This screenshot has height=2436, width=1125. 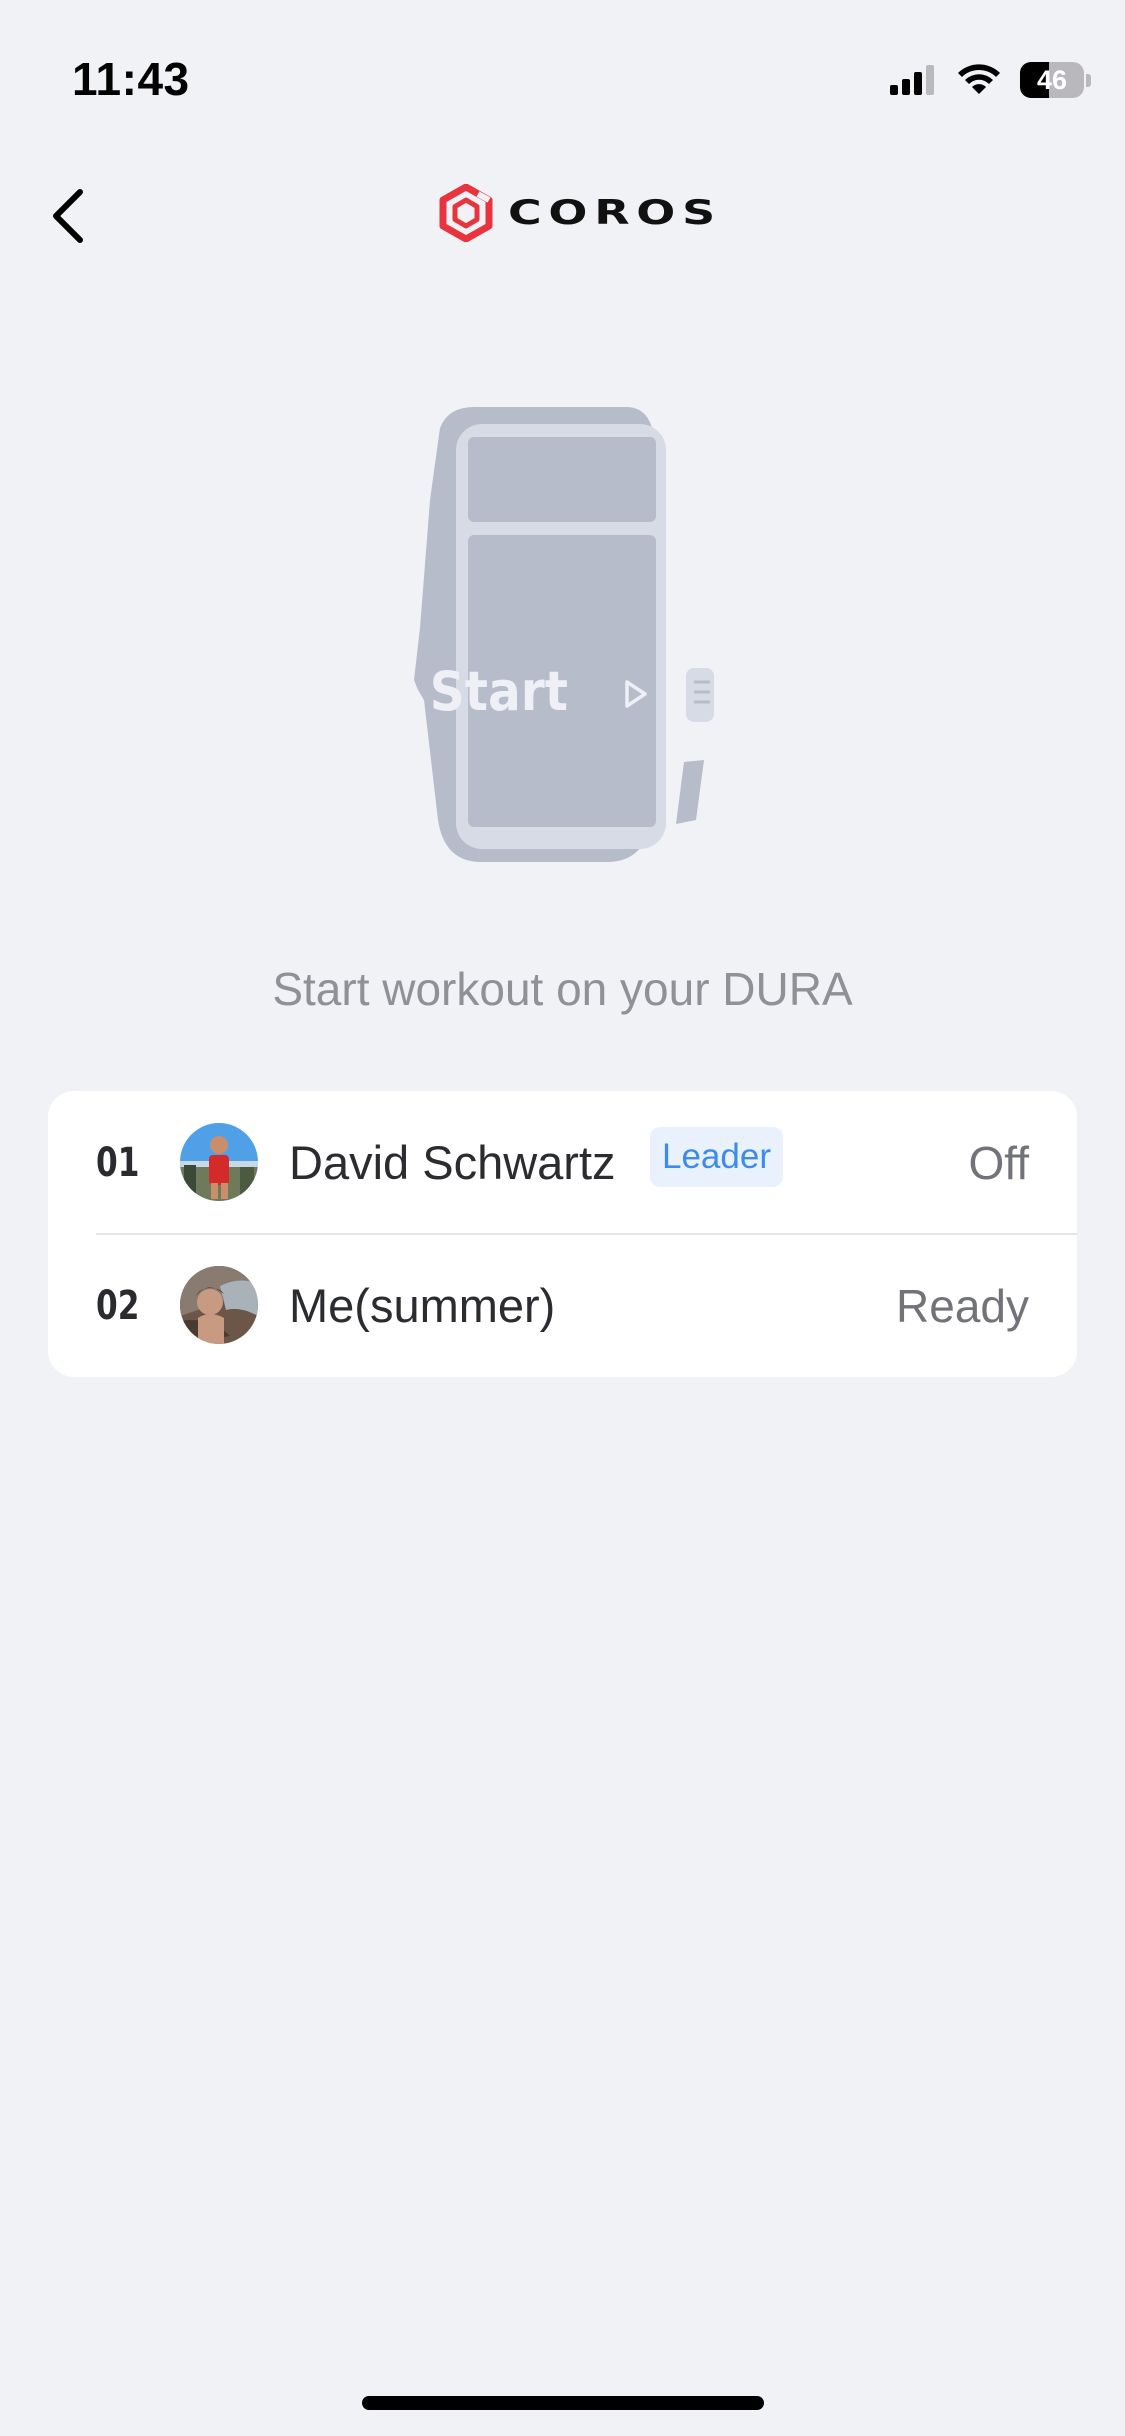 What do you see at coordinates (452, 1162) in the screenshot?
I see `member-name: David Schwartz` at bounding box center [452, 1162].